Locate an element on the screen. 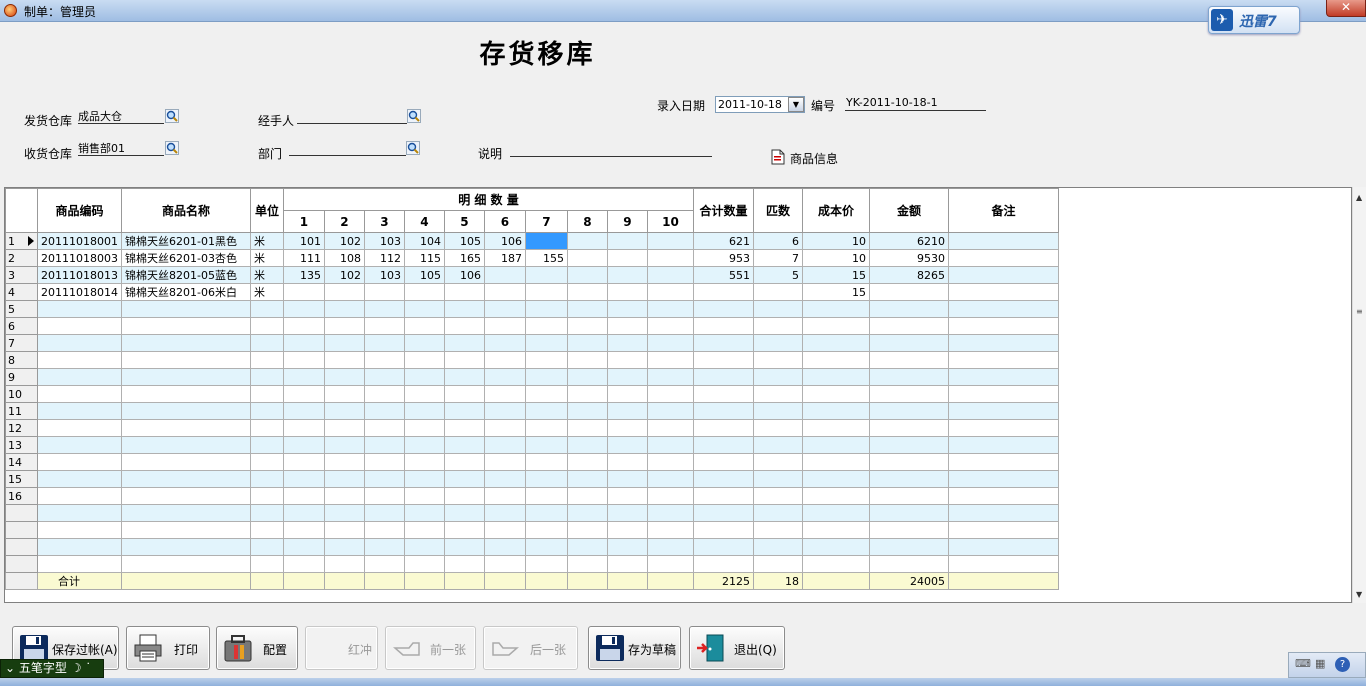 The image size is (1366, 686). cell-code: 20111018003 is located at coordinates (79, 258).